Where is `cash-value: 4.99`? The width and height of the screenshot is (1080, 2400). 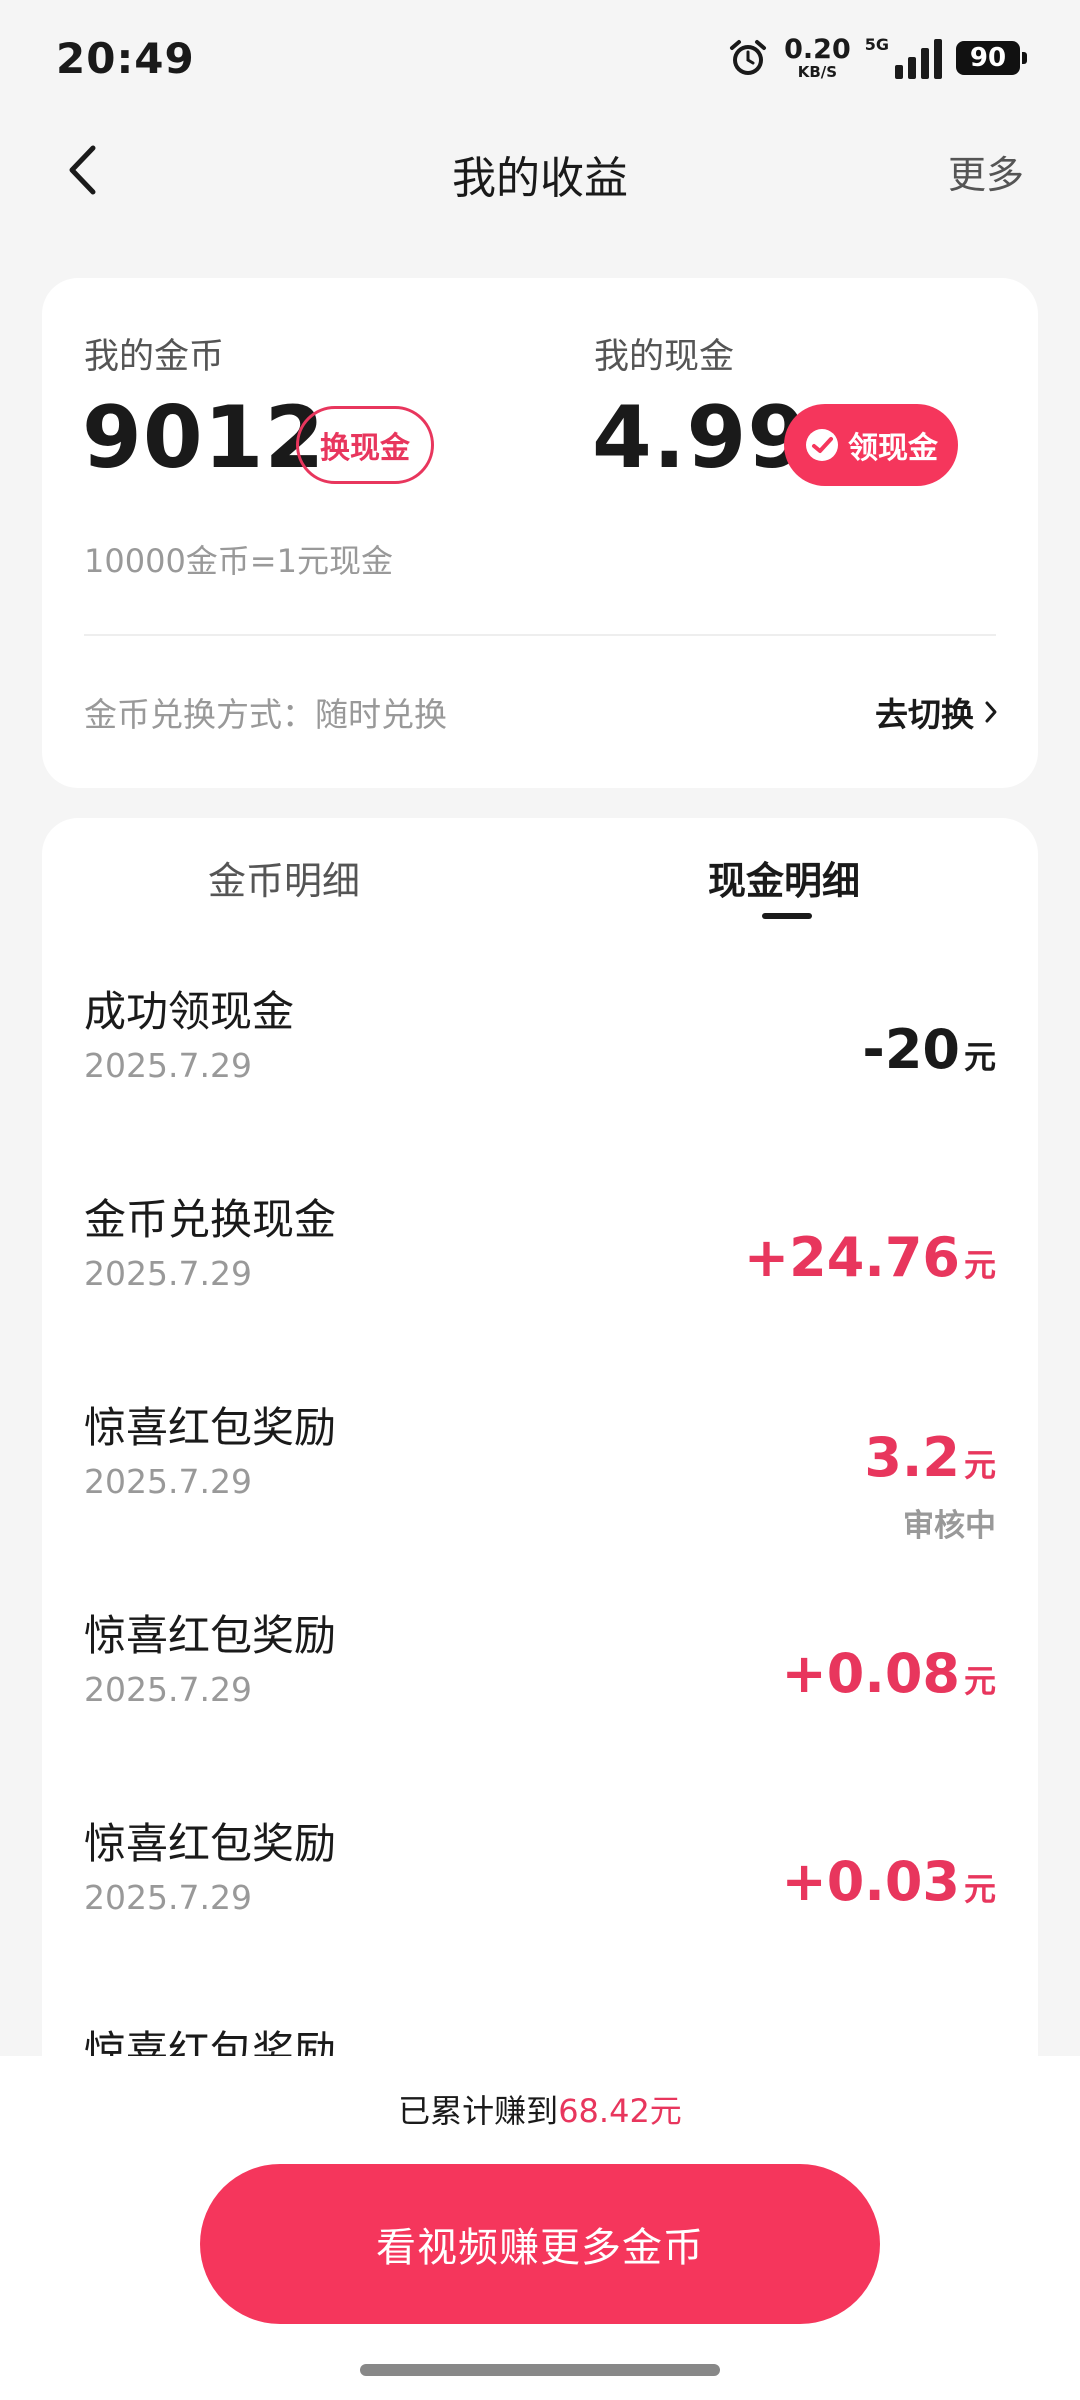 cash-value: 4.99 is located at coordinates (700, 438).